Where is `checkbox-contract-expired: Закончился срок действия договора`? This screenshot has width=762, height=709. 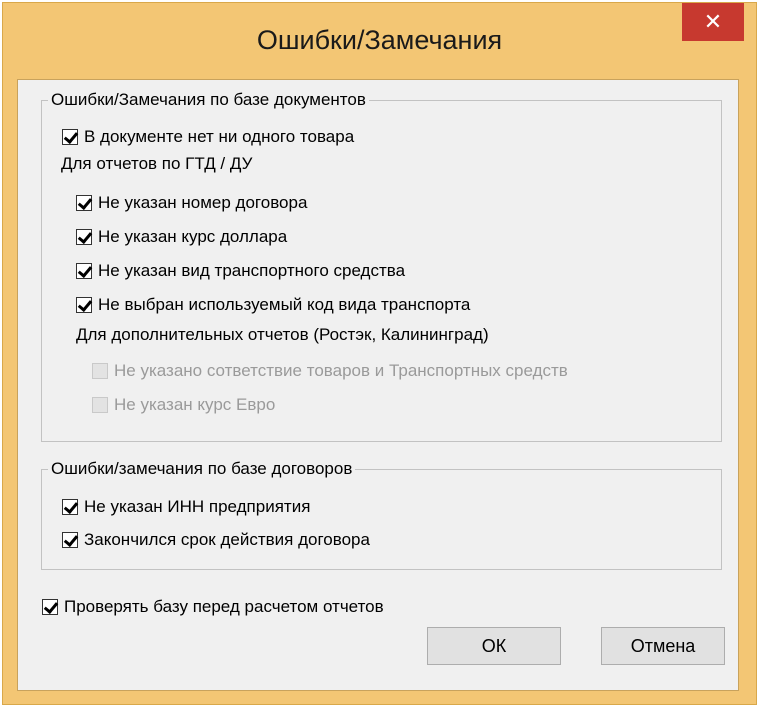
checkbox-contract-expired: Закончился срок действия договора is located at coordinates (216, 540).